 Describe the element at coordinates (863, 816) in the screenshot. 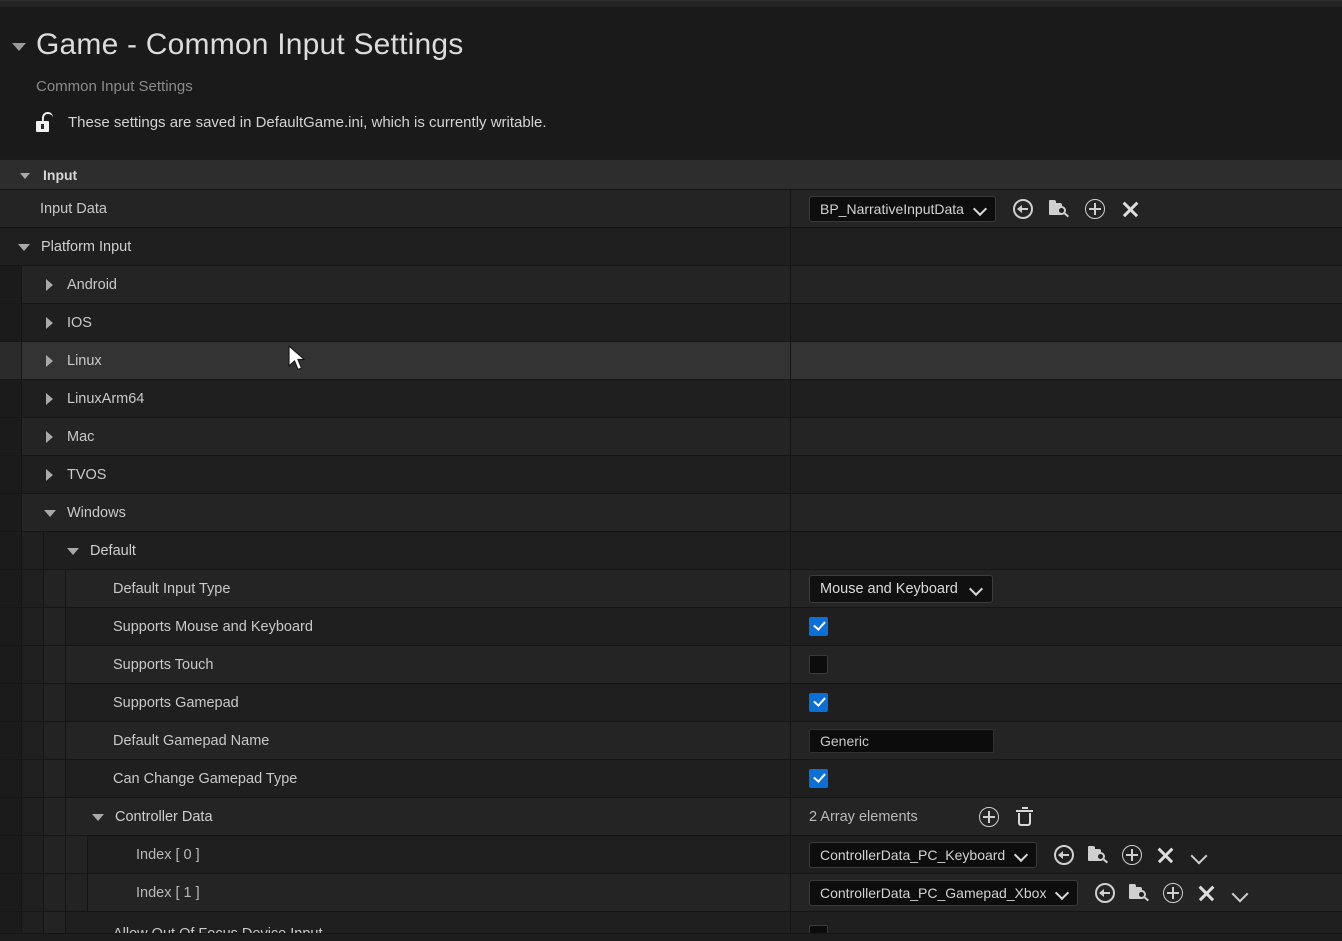

I see `array-element-count: 2 Array elements` at that location.